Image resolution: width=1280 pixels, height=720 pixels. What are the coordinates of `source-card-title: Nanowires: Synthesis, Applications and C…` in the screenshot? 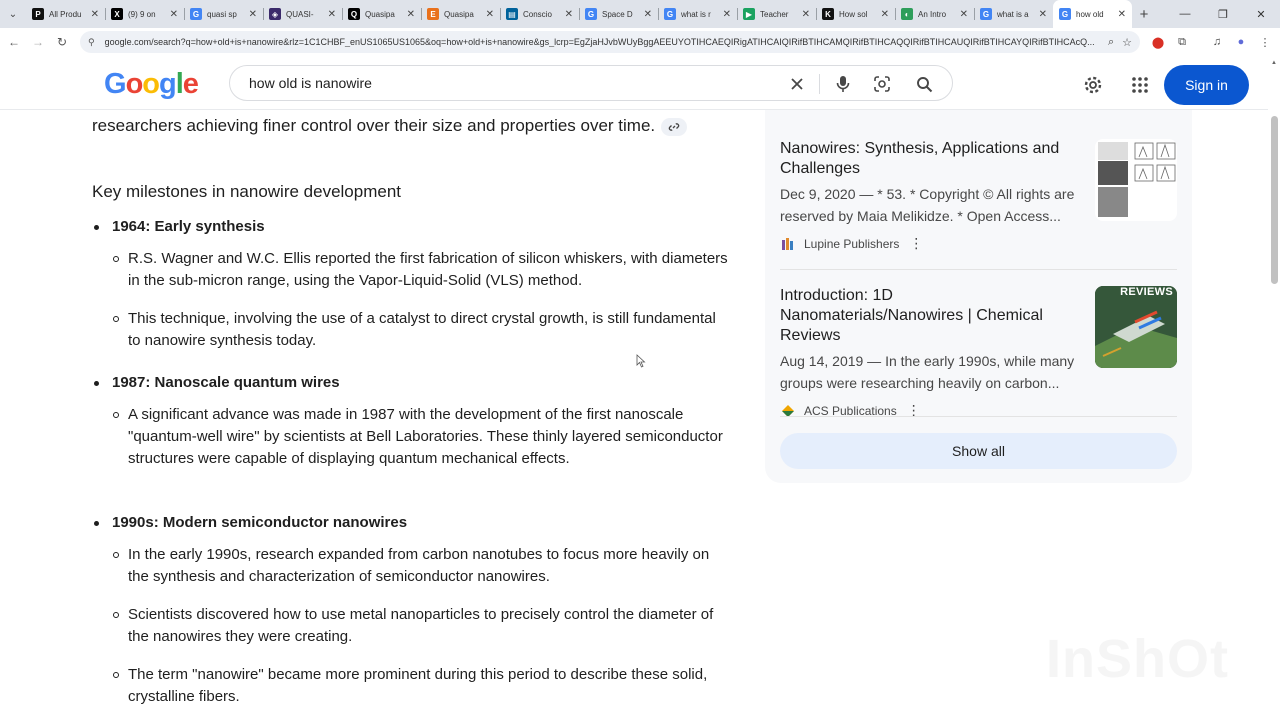 It's located at (930, 159).